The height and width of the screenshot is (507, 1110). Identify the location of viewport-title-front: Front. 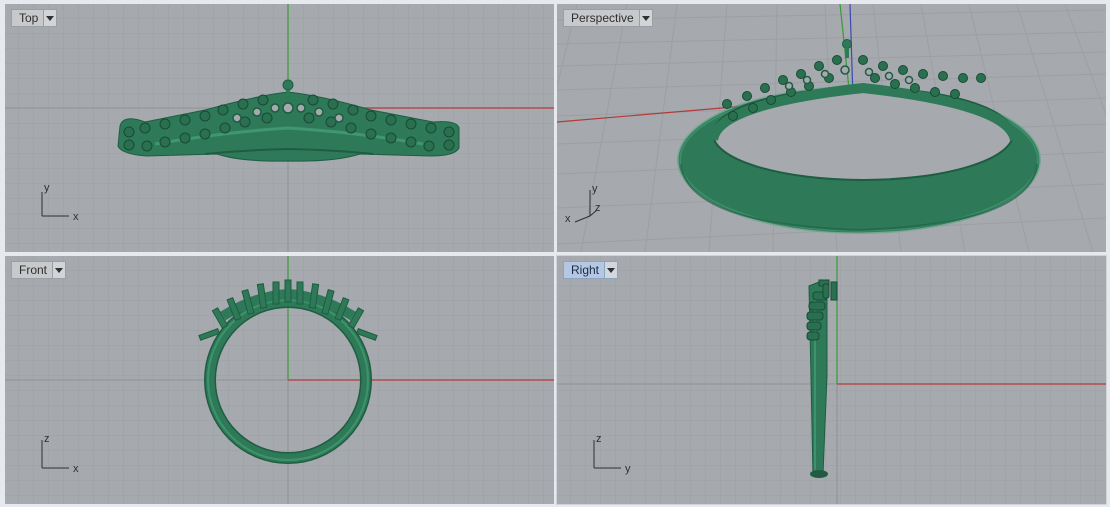
(39, 270).